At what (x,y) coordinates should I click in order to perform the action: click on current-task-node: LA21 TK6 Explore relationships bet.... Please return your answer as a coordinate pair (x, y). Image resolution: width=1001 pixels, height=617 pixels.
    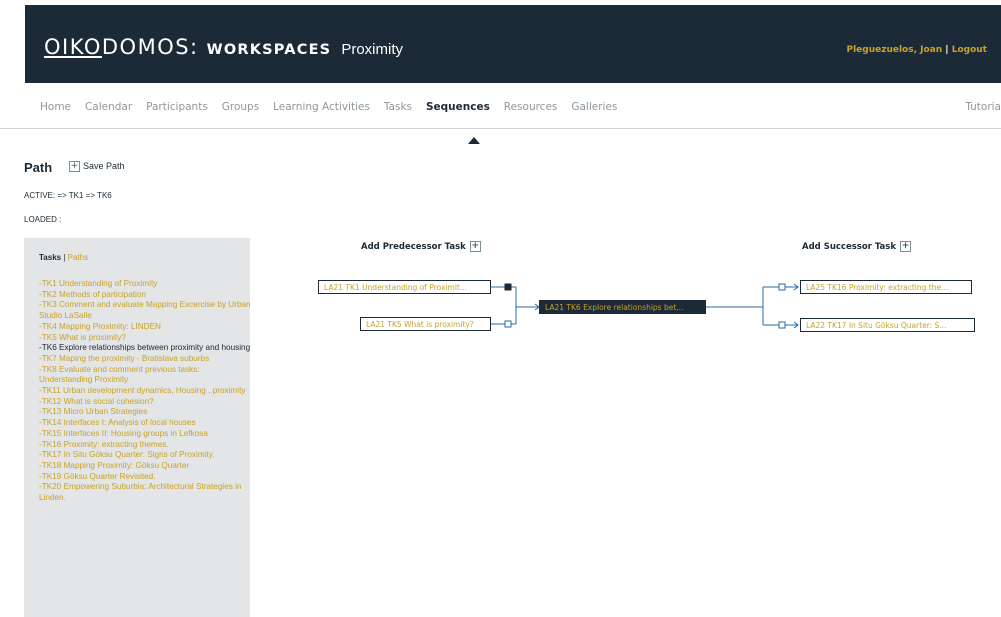
    Looking at the image, I should click on (622, 307).